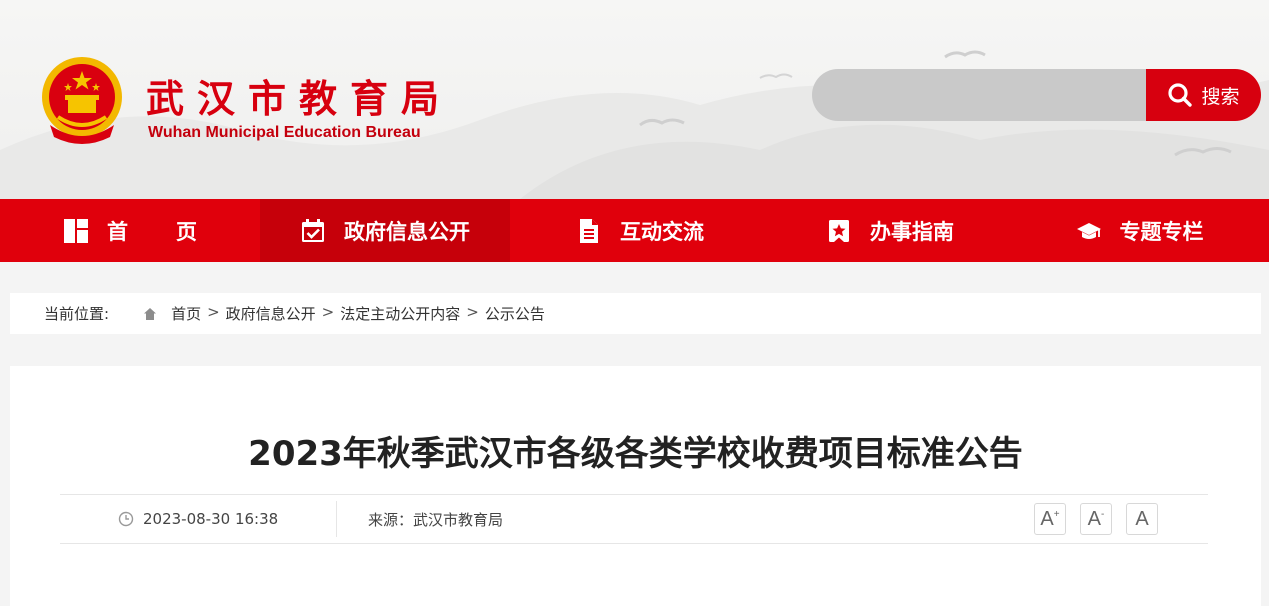 The width and height of the screenshot is (1269, 606). I want to click on breadcrumb-item-government-info: 政府信息公开, so click(271, 313).